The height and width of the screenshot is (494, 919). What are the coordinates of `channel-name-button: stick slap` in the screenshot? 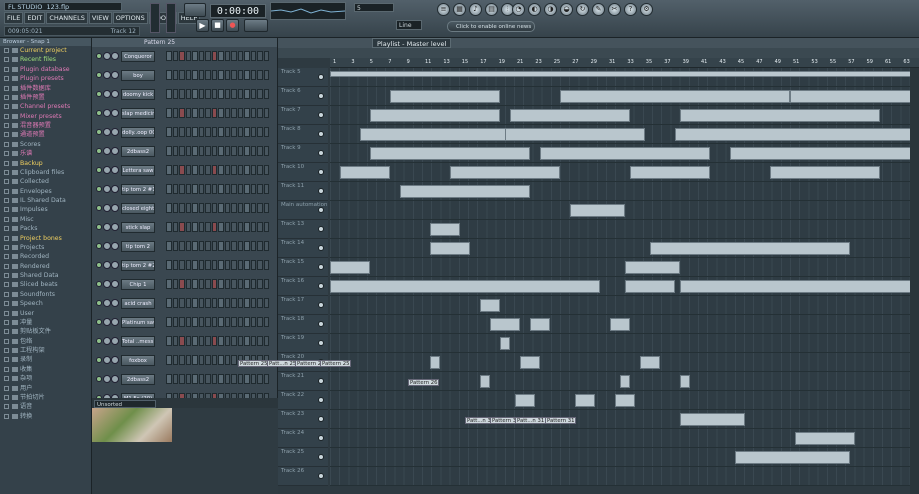 It's located at (138, 227).